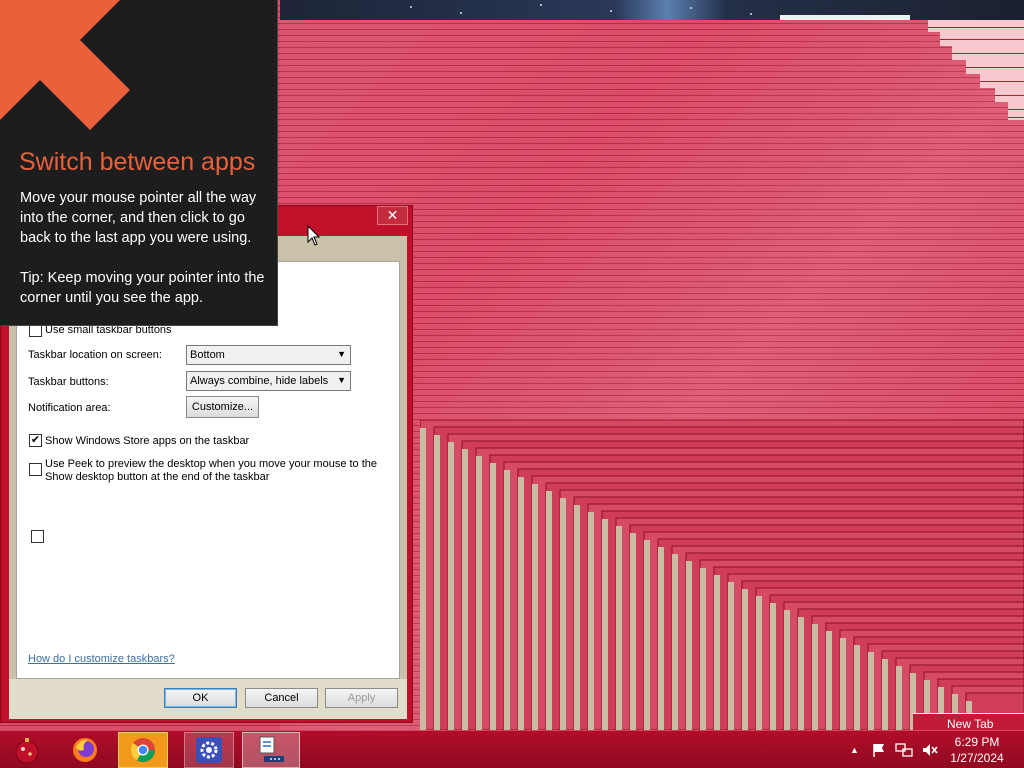  I want to click on task-manager-taskbar-button, so click(271, 750).